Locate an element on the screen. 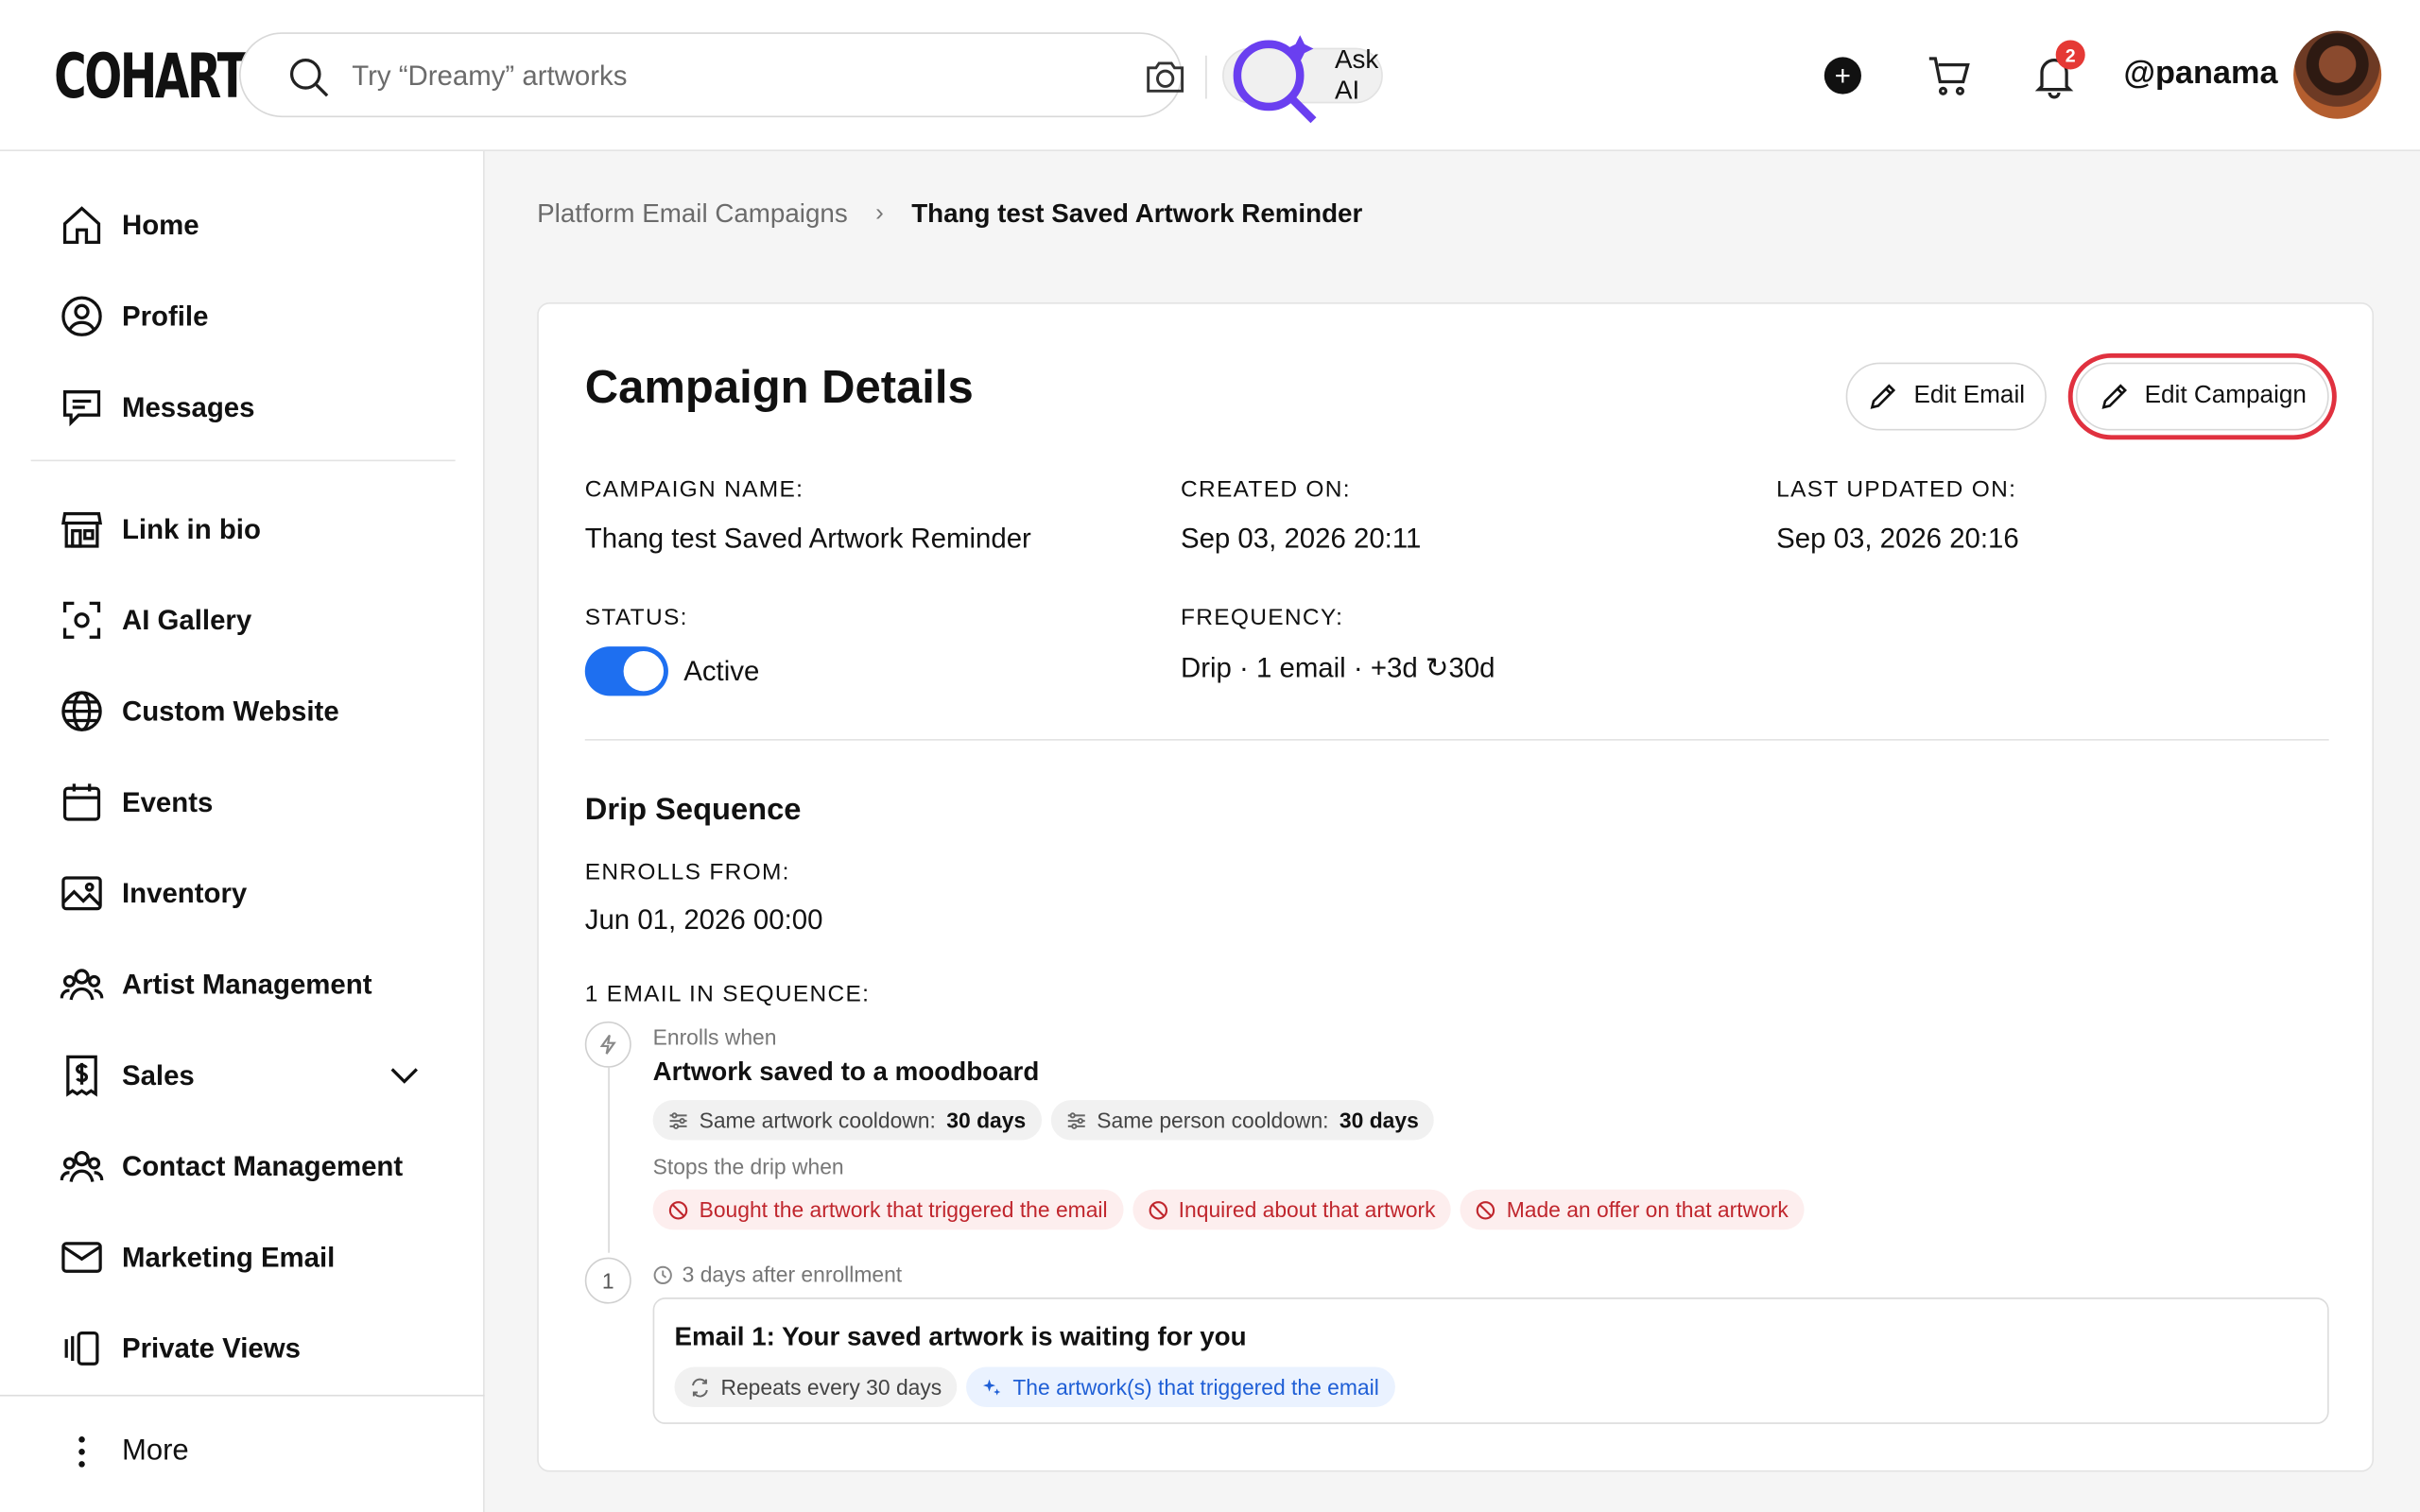 Image resolution: width=2420 pixels, height=1512 pixels. search-bar: Ask AI is located at coordinates (811, 78).